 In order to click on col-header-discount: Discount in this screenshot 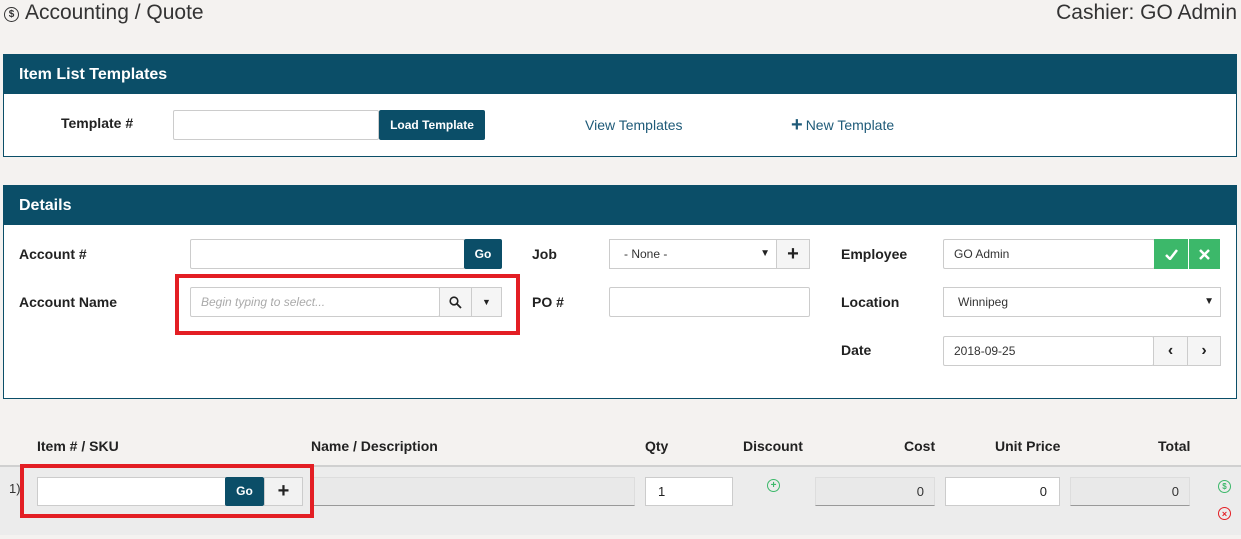, I will do `click(773, 446)`.